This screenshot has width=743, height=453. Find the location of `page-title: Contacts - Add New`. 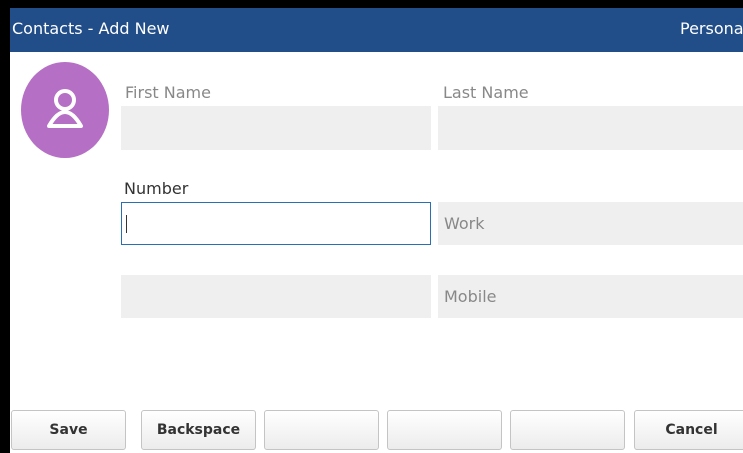

page-title: Contacts - Add New is located at coordinates (91, 28).